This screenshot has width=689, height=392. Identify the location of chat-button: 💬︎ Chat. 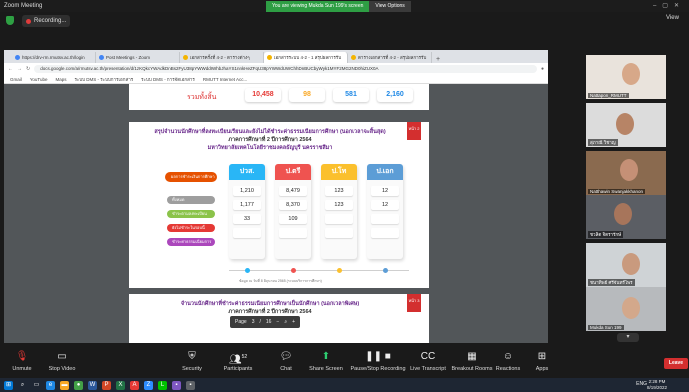
(286, 361).